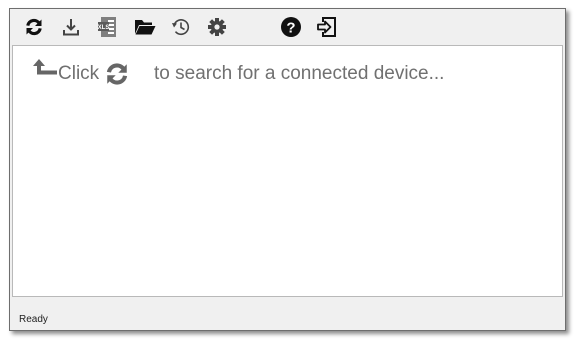 This screenshot has height=340, width=578. I want to click on refresh-button, so click(34, 27).